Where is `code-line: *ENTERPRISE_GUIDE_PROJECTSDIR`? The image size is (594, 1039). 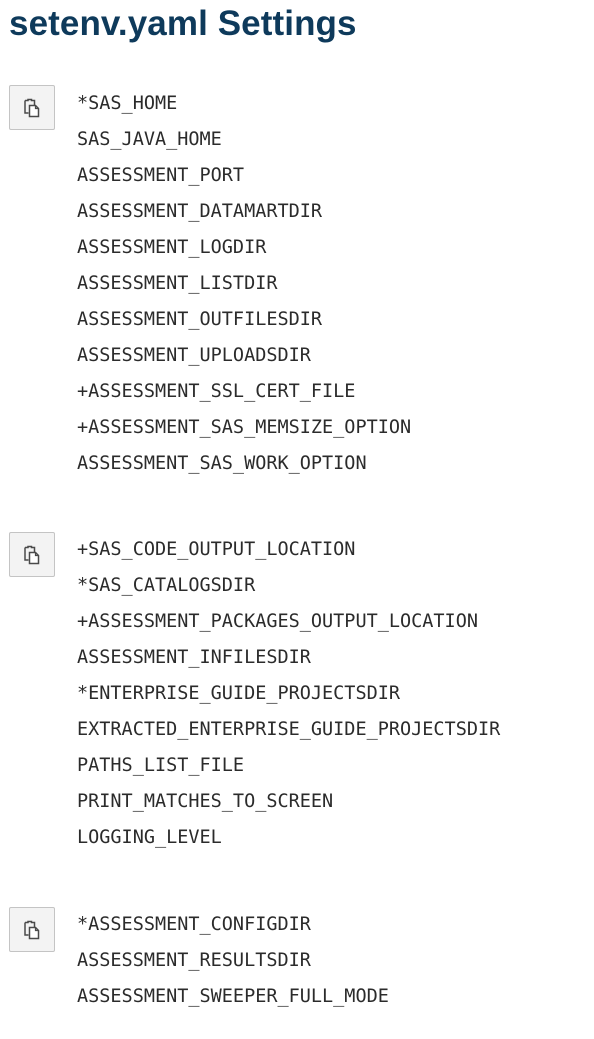
code-line: *ENTERPRISE_GUIDE_PROJECTSDIR is located at coordinates (239, 693).